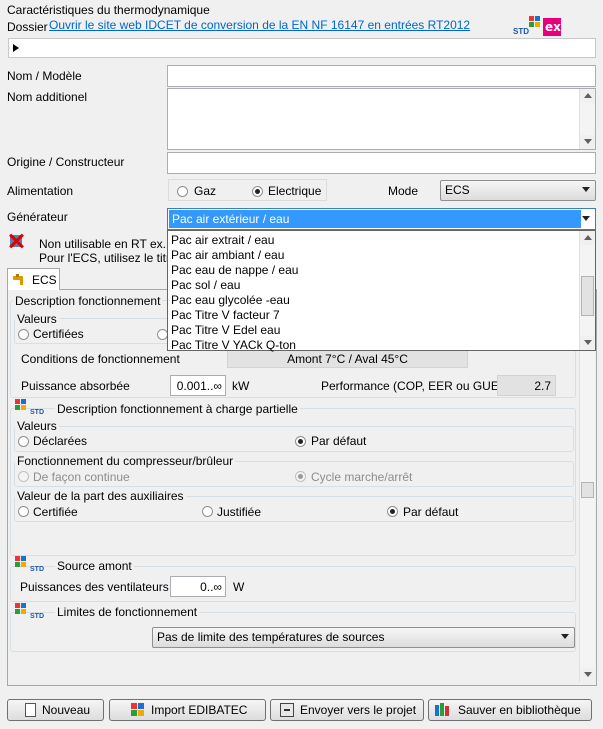 This screenshot has height=729, width=603. I want to click on justifiee-radio, so click(207, 511).